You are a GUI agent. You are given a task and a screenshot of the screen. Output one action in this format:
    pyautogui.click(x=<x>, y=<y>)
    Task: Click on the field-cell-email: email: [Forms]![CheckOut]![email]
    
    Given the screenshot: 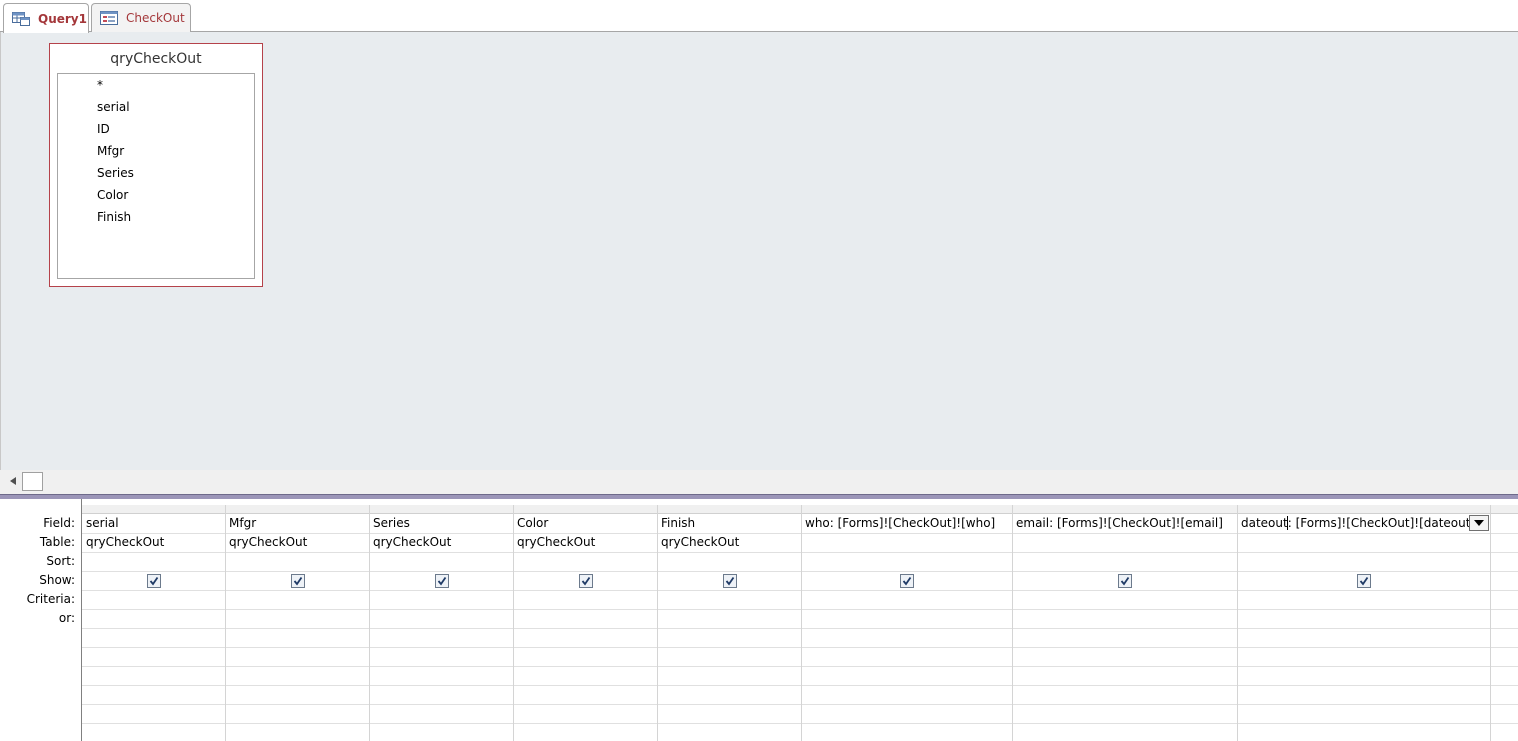 What is the action you would take?
    pyautogui.click(x=1119, y=523)
    